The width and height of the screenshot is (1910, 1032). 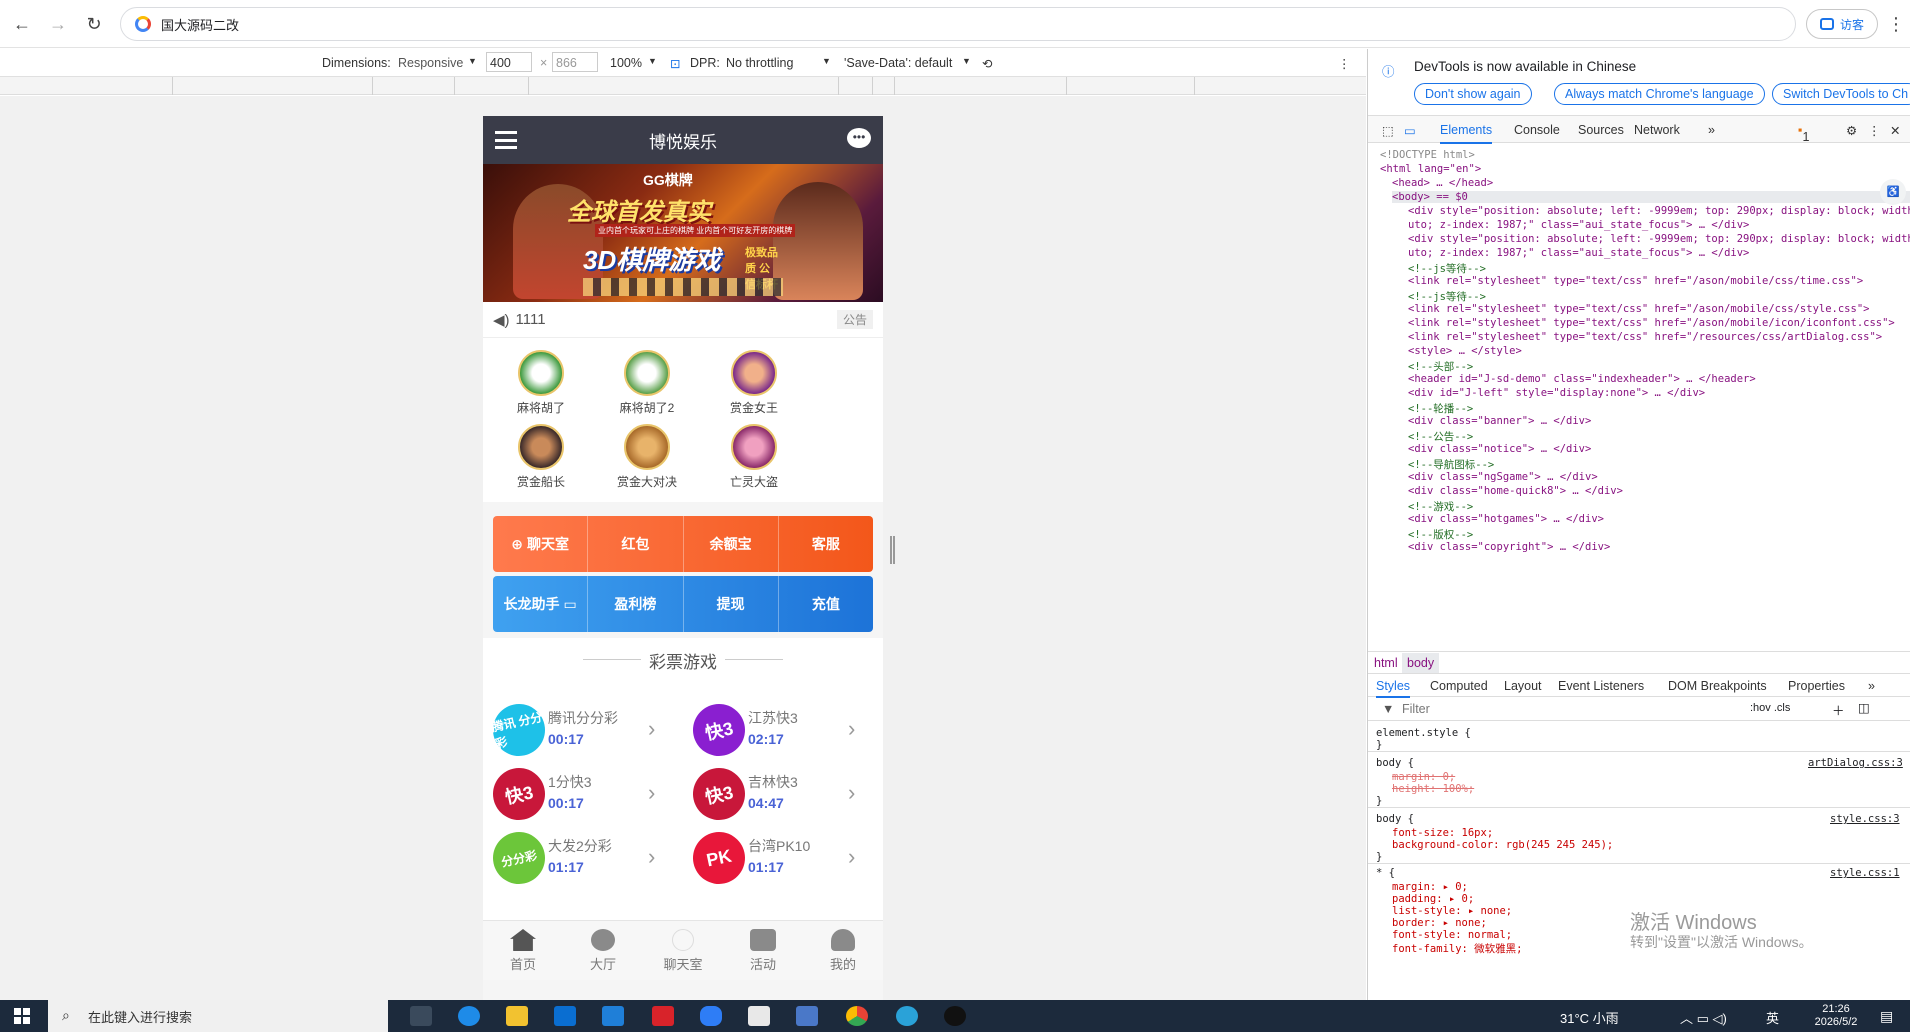 I want to click on style-source-link: style.css:1, so click(x=1865, y=873).